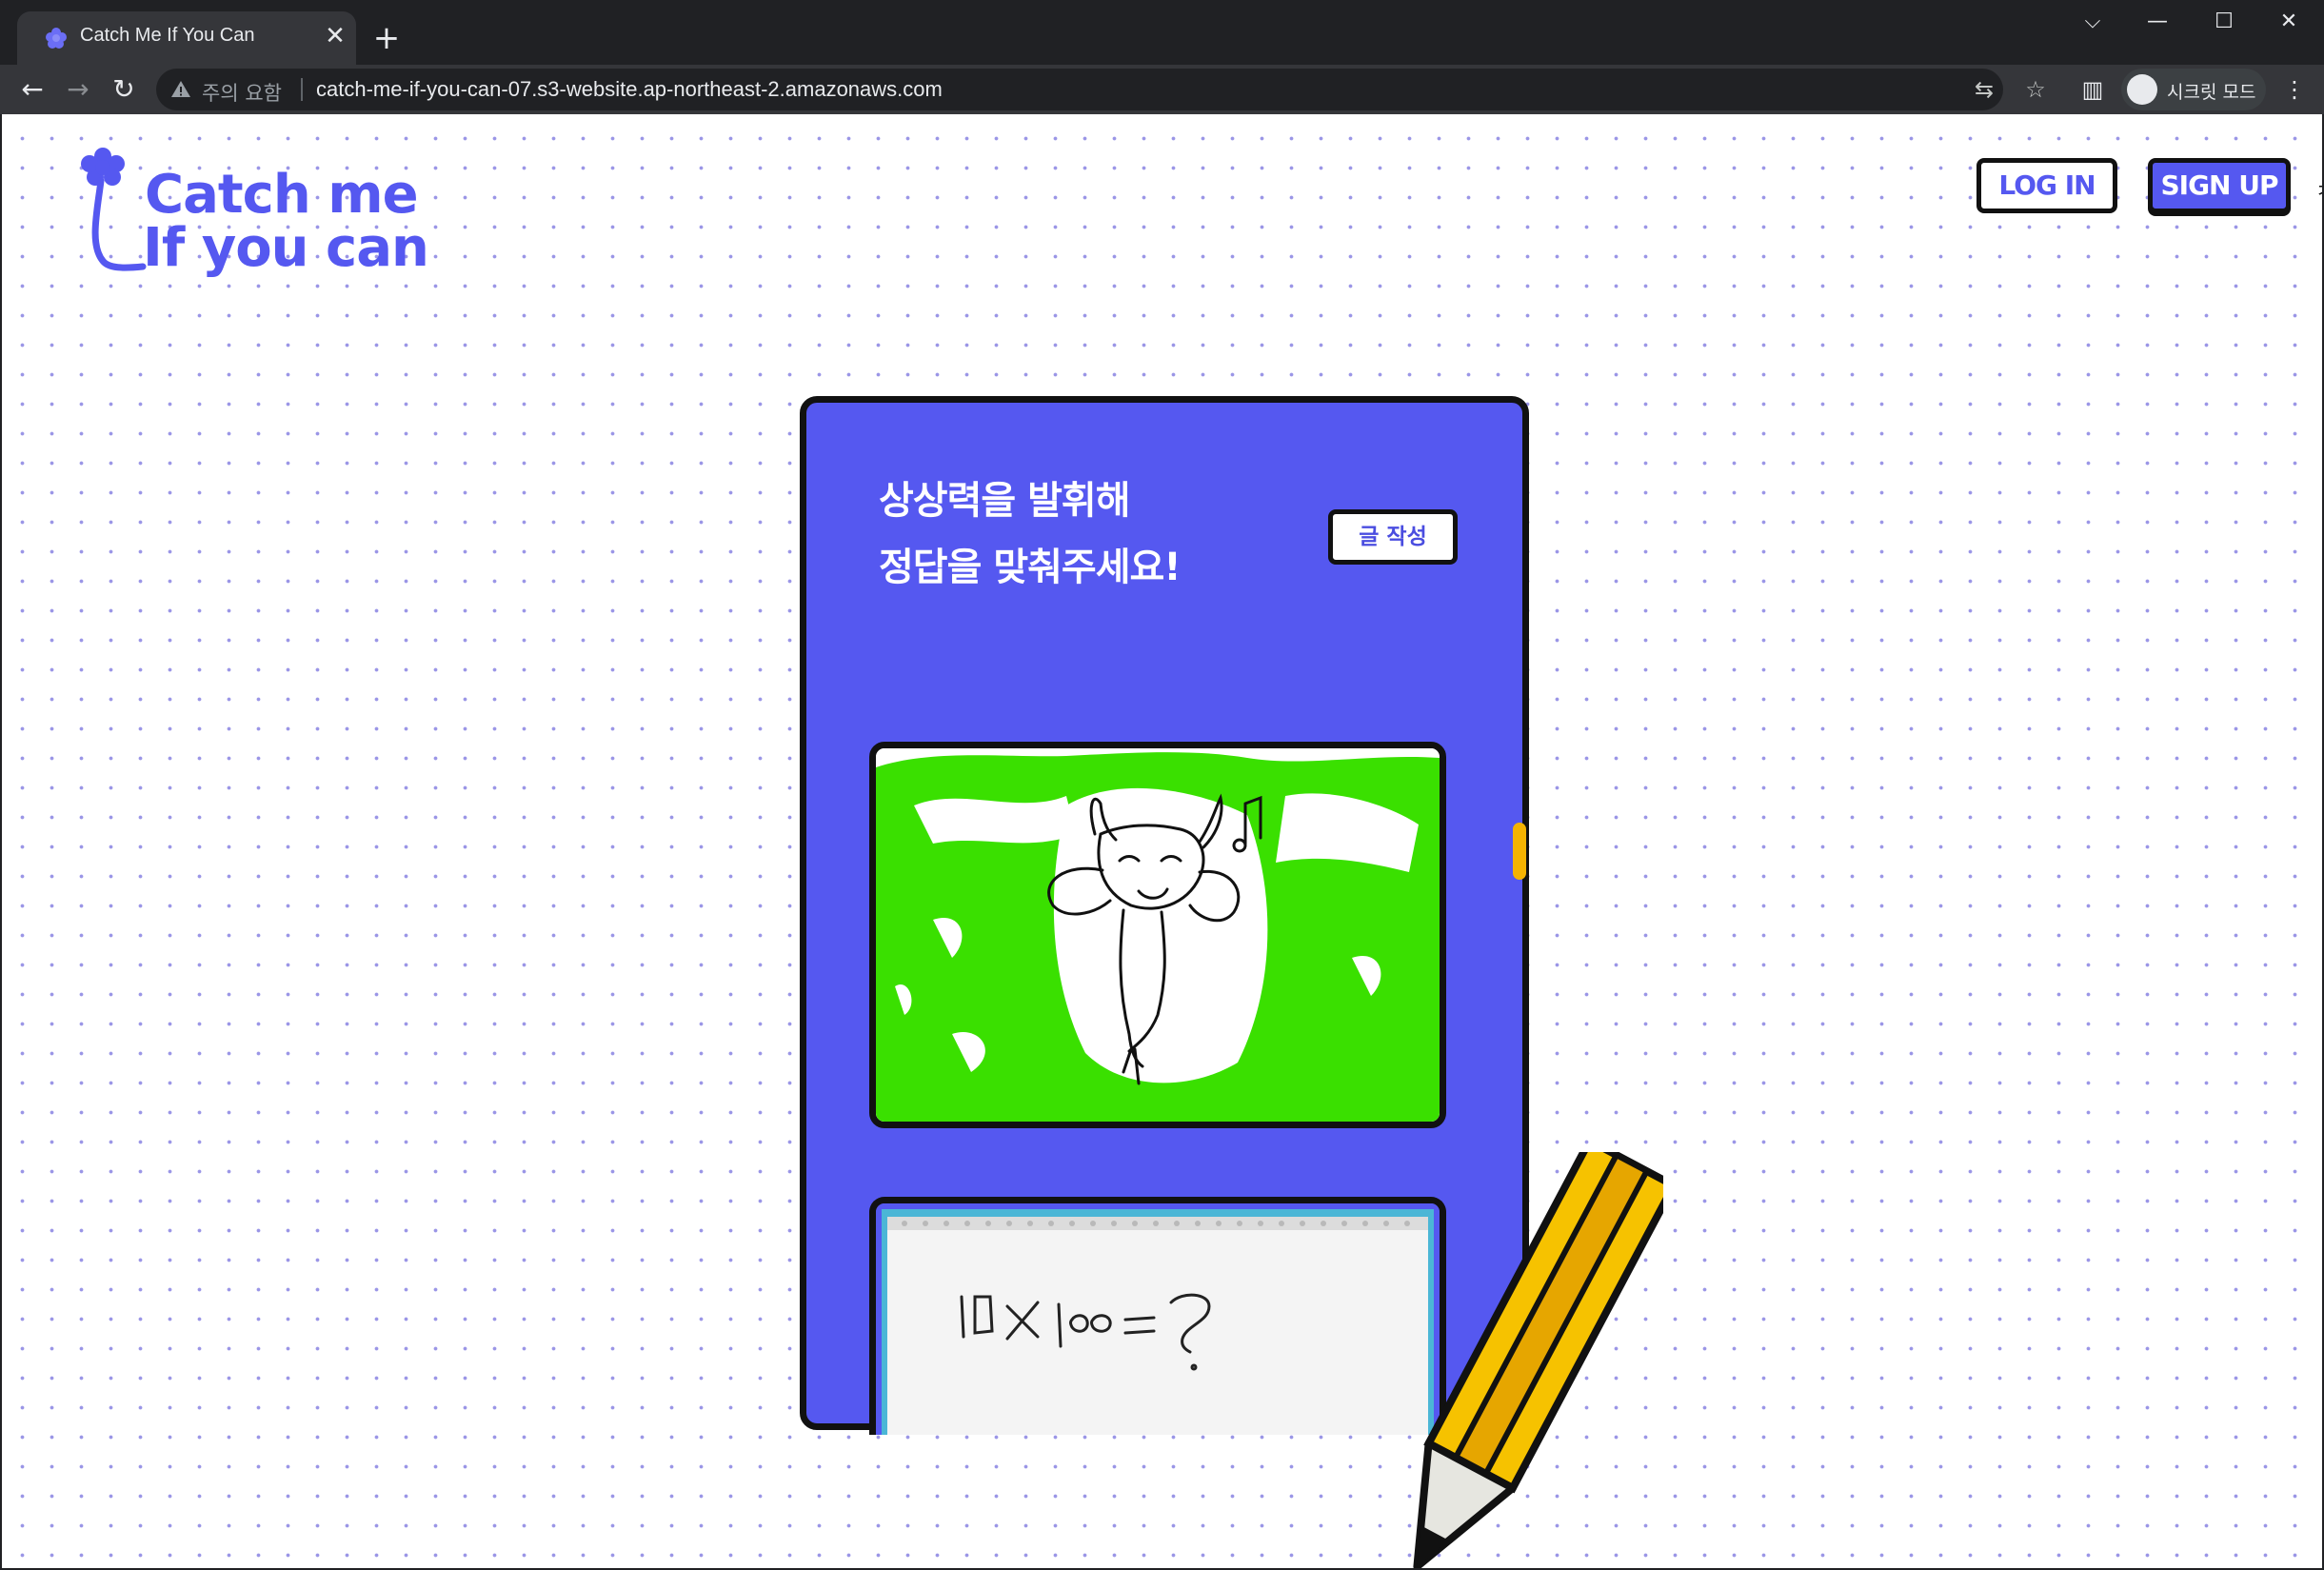 The height and width of the screenshot is (1570, 2324). I want to click on forward-button: →, so click(78, 89).